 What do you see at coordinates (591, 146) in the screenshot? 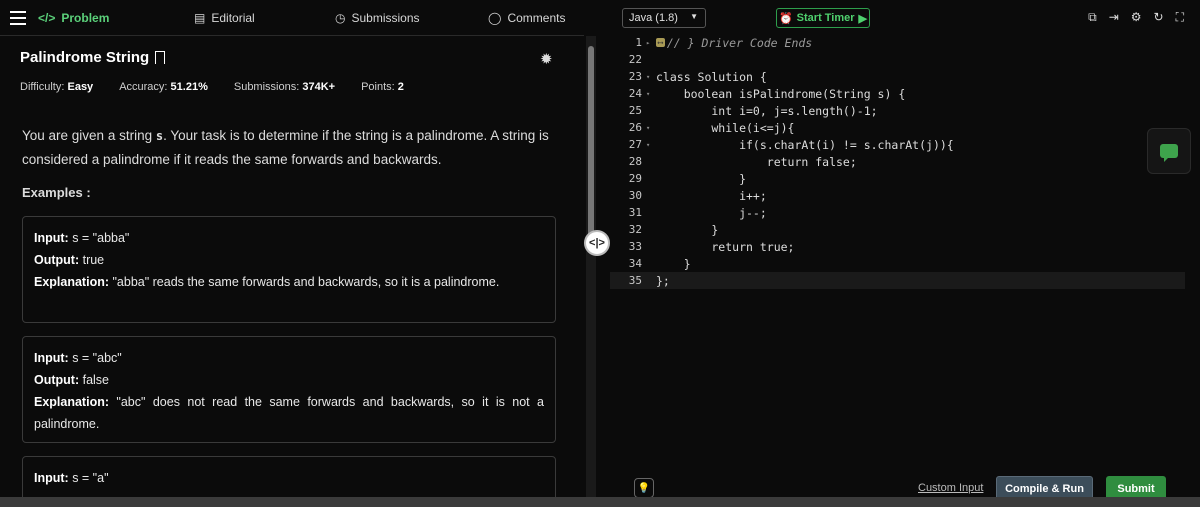
I see `scrollbar-thumb` at bounding box center [591, 146].